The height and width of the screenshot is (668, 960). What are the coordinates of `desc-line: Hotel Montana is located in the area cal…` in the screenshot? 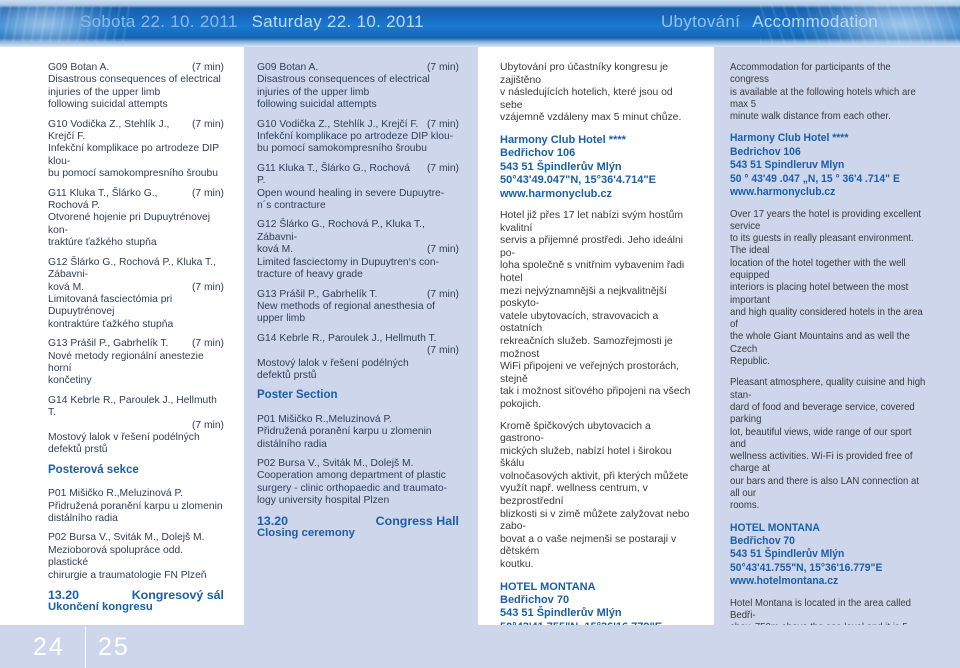 It's located at (821, 609).